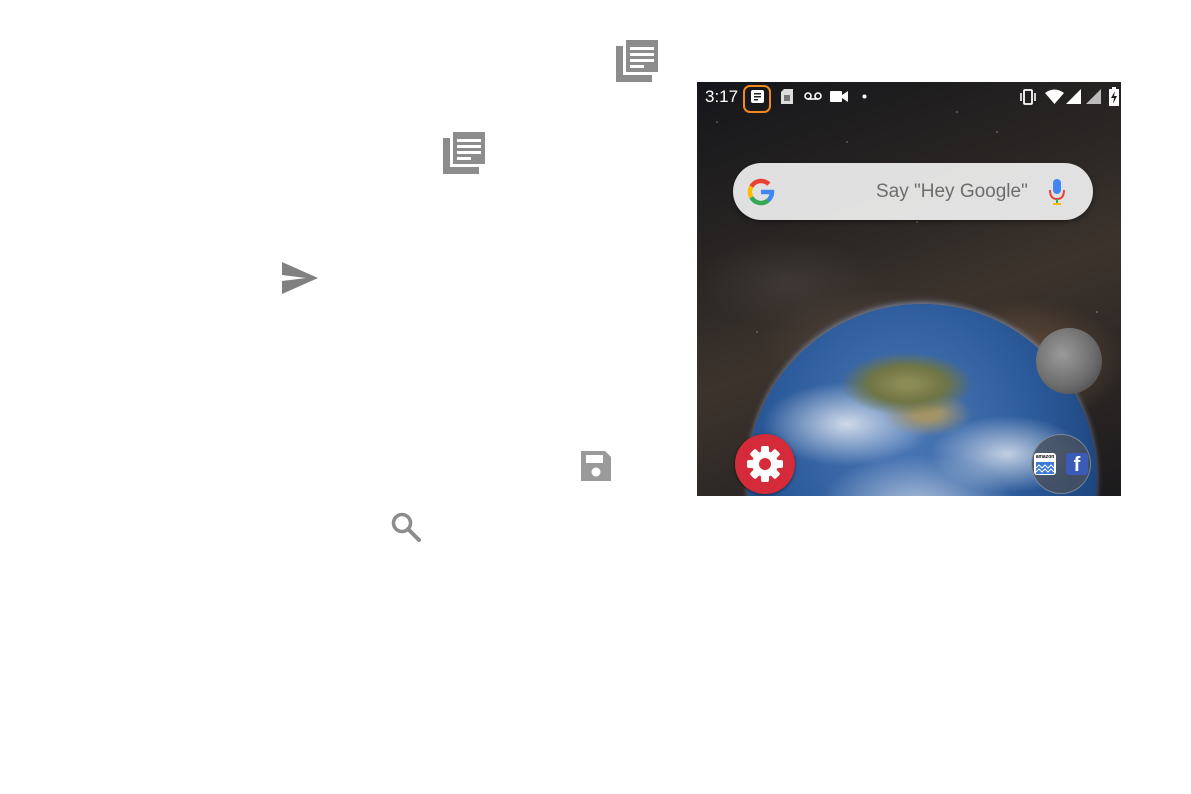 The width and height of the screenshot is (1191, 794). I want to click on save-icon, so click(596, 466).